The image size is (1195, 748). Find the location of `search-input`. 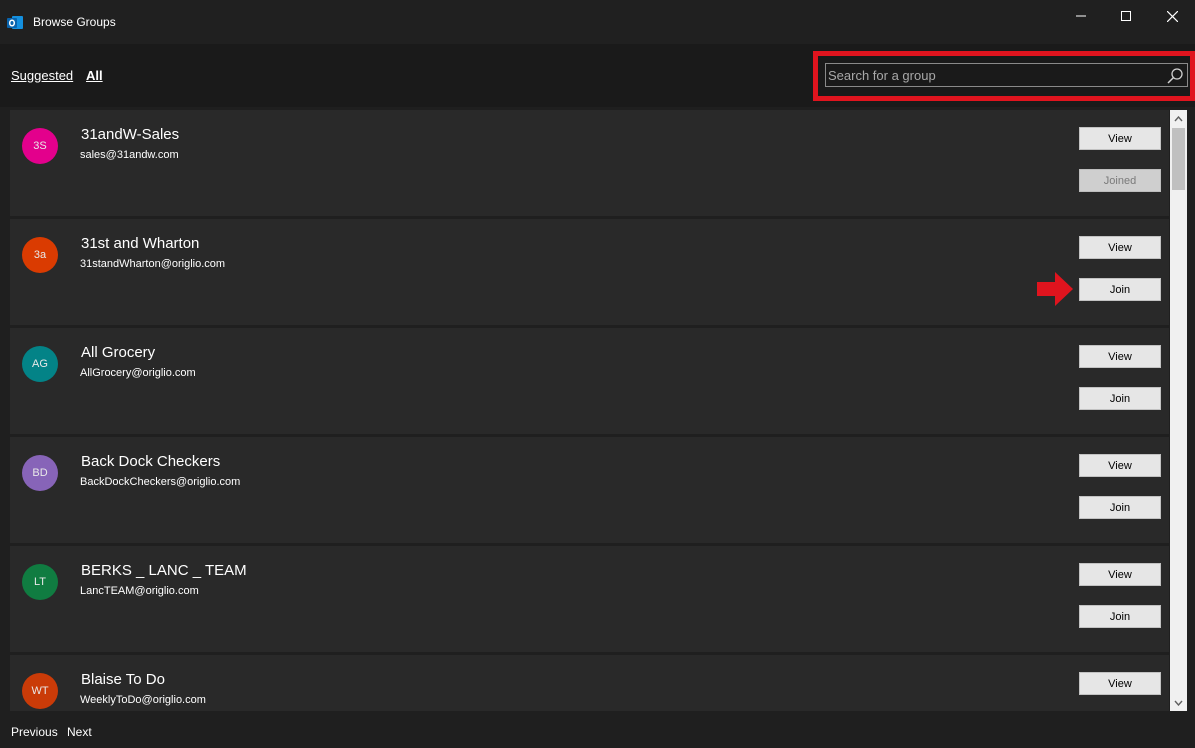

search-input is located at coordinates (993, 75).